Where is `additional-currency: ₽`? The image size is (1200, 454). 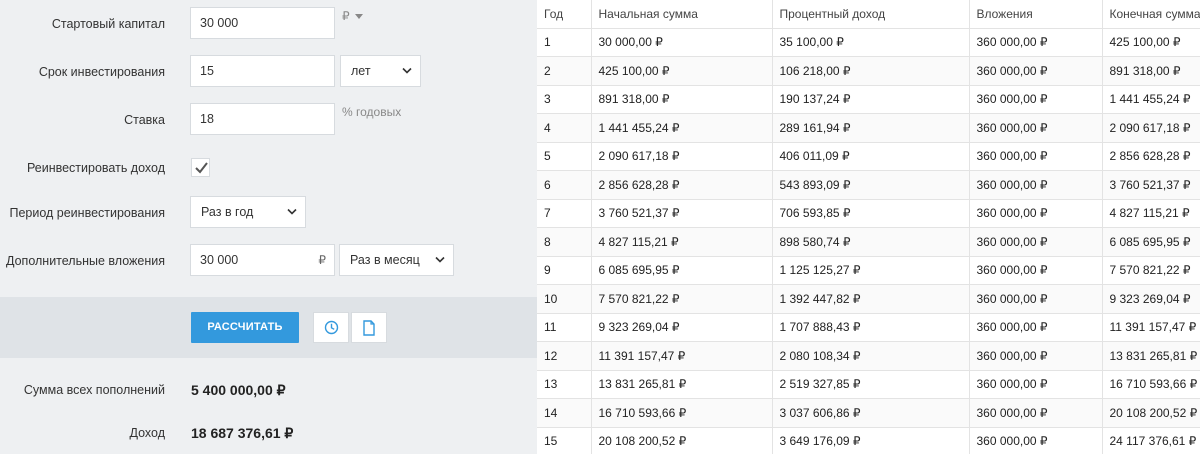
additional-currency: ₽ is located at coordinates (322, 260).